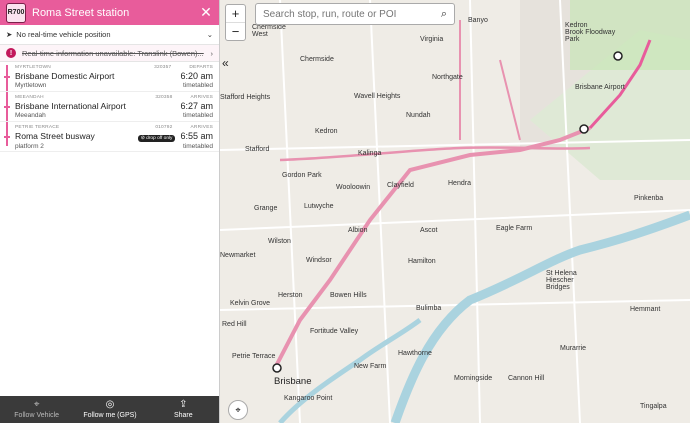  I want to click on stop-status: DEPARTS, so click(201, 67).